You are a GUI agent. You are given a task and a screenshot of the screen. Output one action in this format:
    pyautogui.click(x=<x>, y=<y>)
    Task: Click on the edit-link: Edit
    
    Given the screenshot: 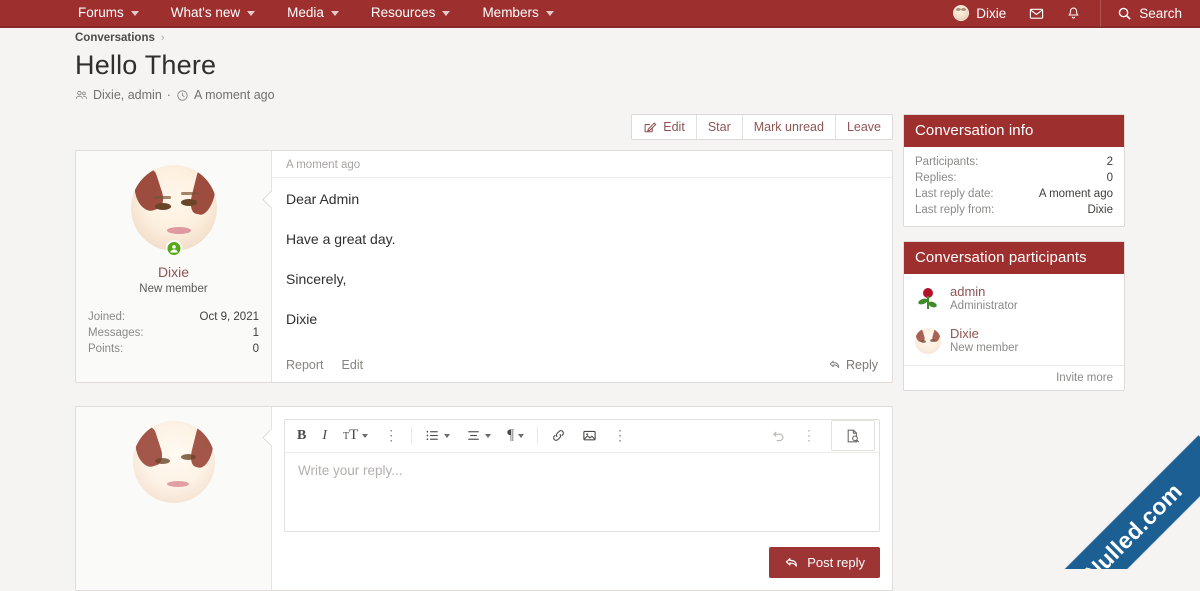 What is the action you would take?
    pyautogui.click(x=353, y=365)
    